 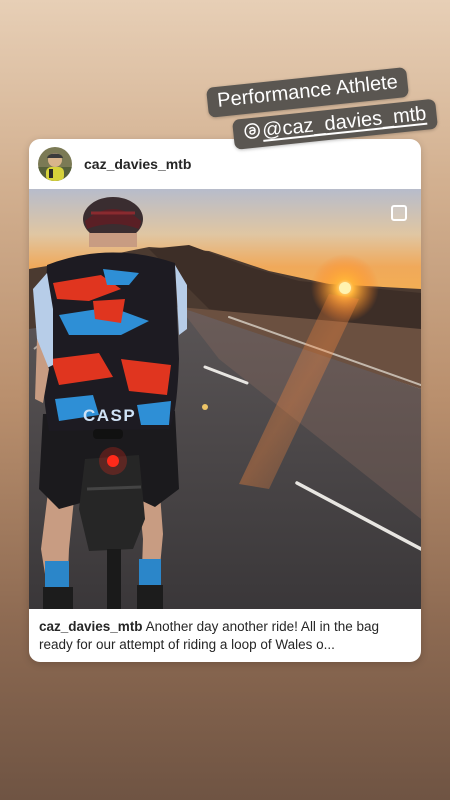 What do you see at coordinates (137, 164) in the screenshot?
I see `post-username: caz_davies_mtb` at bounding box center [137, 164].